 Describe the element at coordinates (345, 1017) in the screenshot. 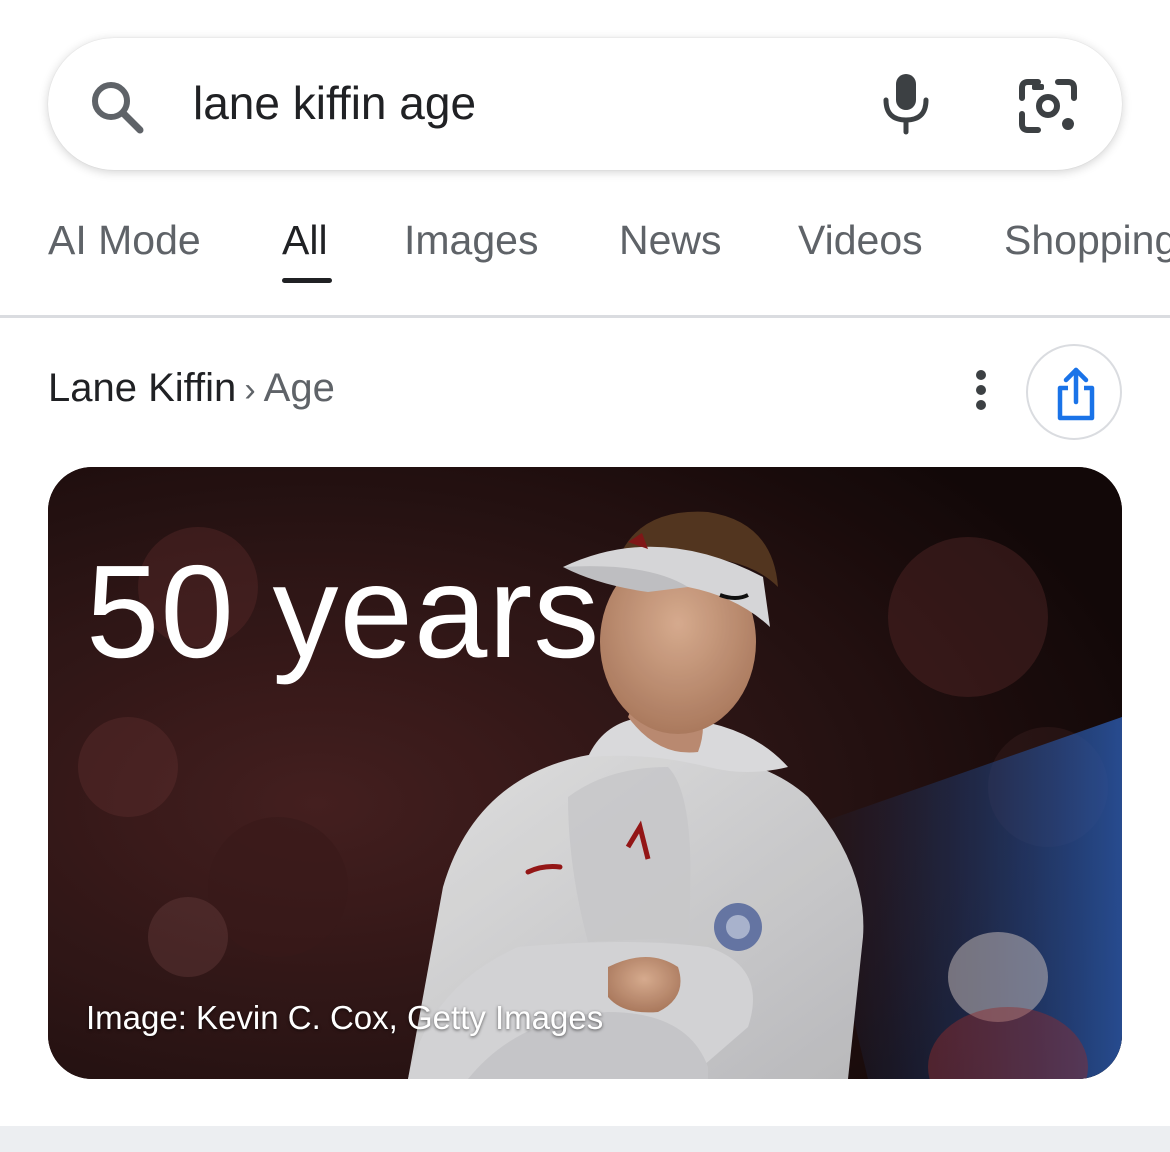

I see `image-credit: Image: Kevin C. Cox, Getty Images` at that location.